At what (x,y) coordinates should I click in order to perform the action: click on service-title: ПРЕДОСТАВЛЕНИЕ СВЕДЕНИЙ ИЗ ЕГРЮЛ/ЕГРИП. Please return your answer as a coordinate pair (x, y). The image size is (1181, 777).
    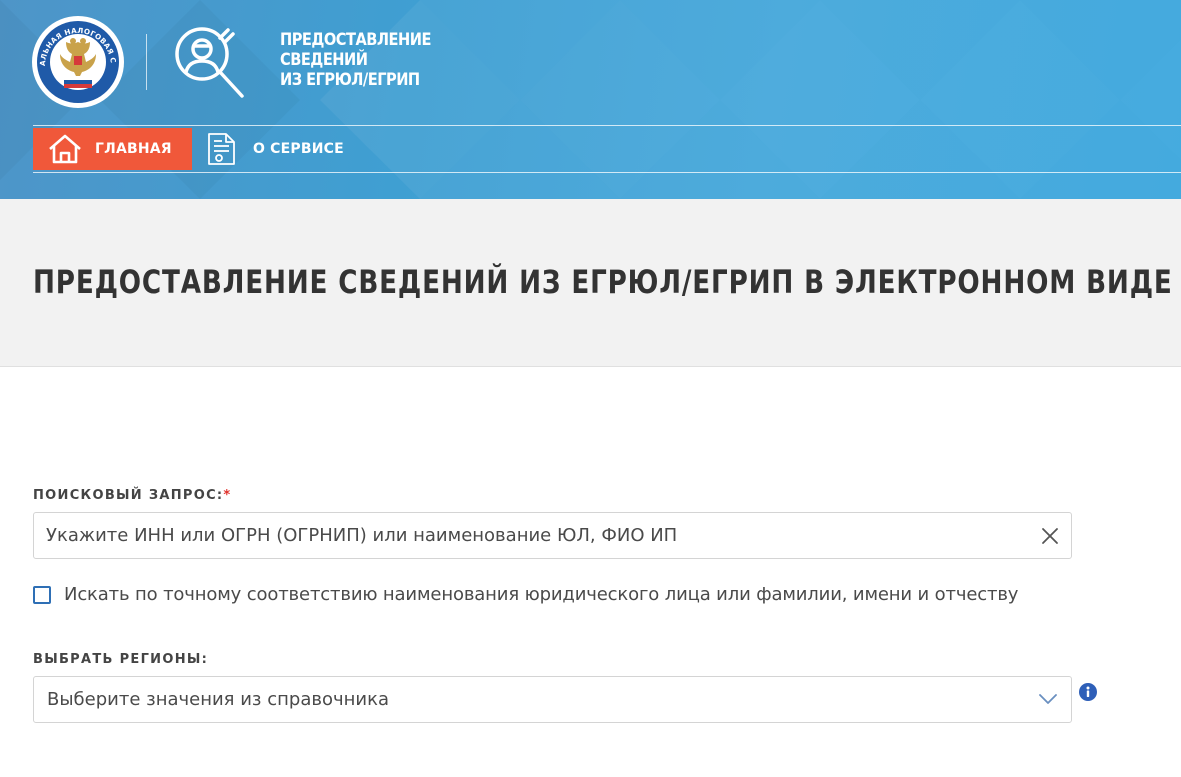
    Looking at the image, I should click on (366, 60).